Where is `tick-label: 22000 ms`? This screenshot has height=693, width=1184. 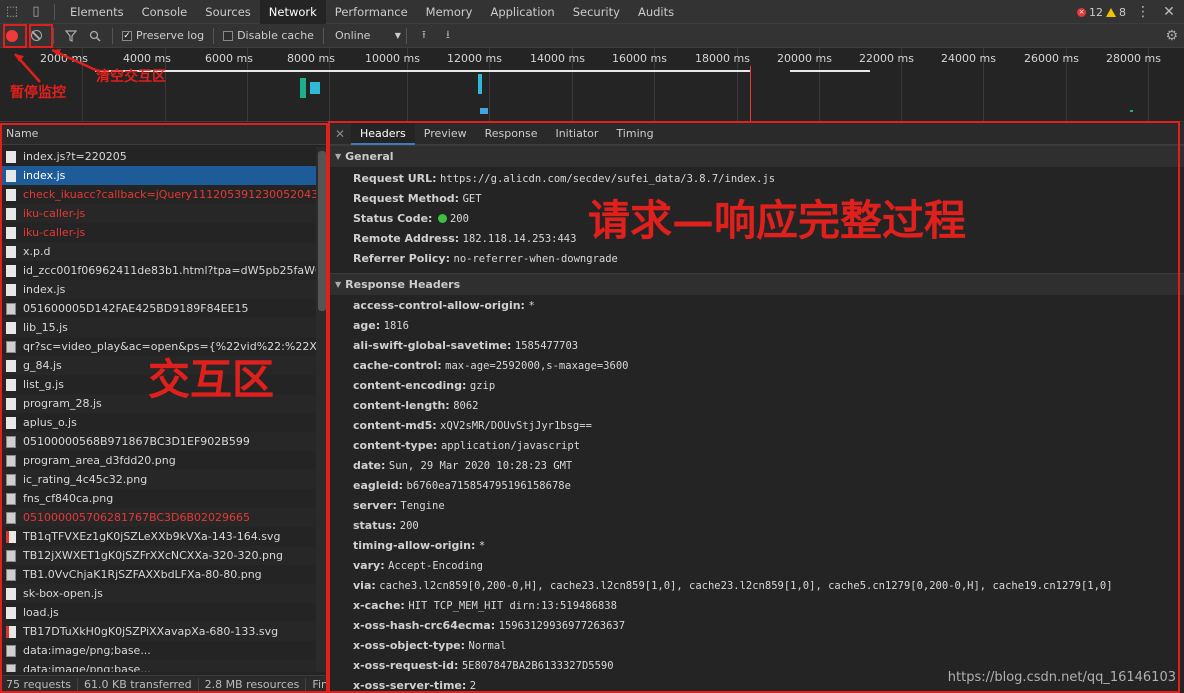
tick-label: 22000 ms is located at coordinates (886, 58).